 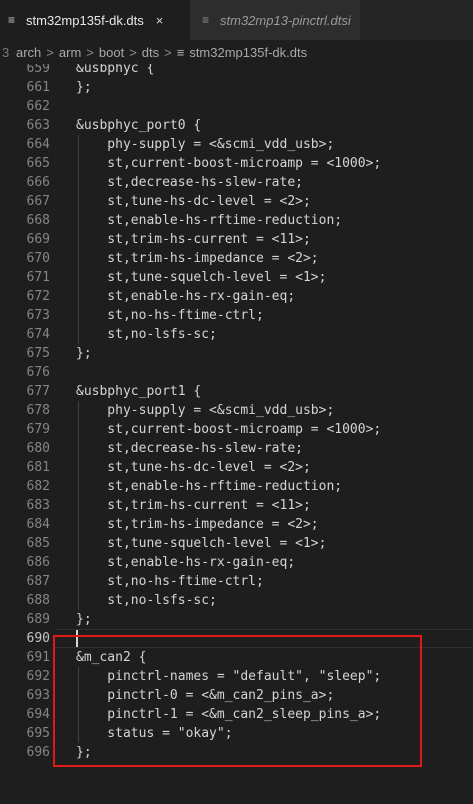 I want to click on line-number: 681, so click(x=38, y=467).